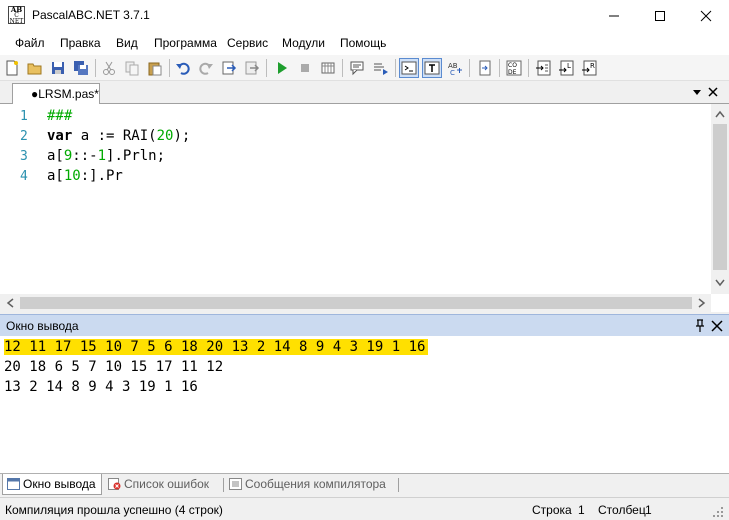  I want to click on maximize-icon, so click(660, 15).